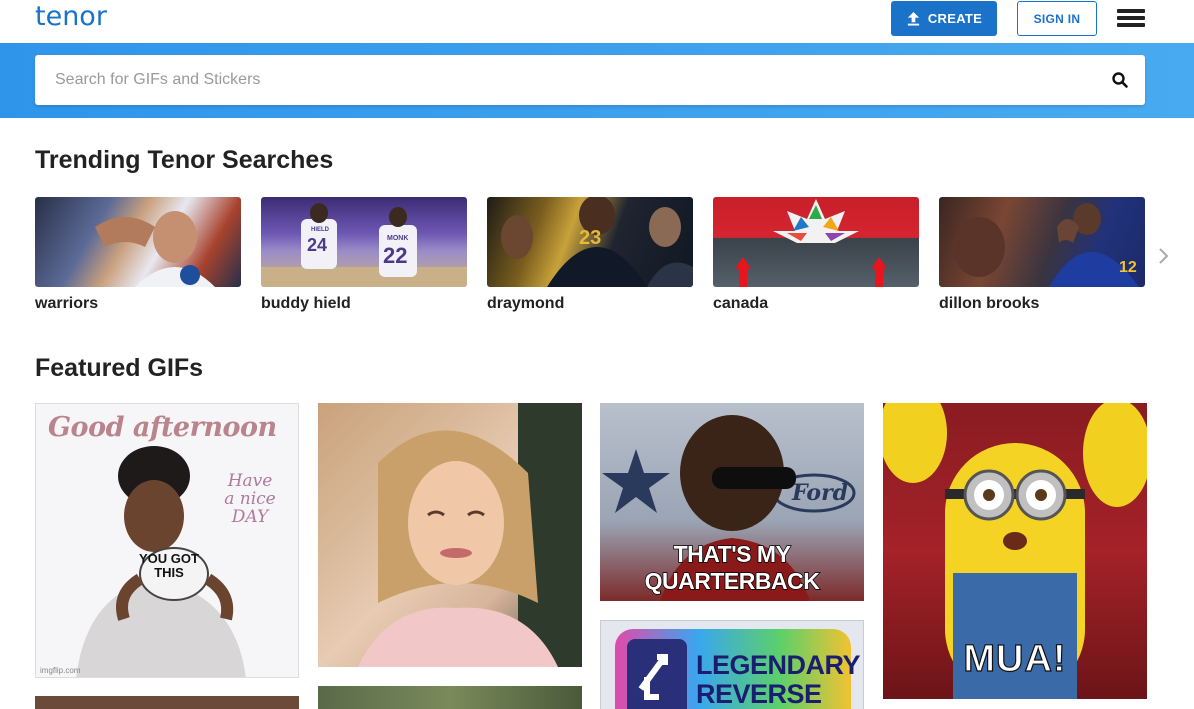 The image size is (1194, 709). What do you see at coordinates (320, 230) in the screenshot?
I see `jersey-name: HIELD` at bounding box center [320, 230].